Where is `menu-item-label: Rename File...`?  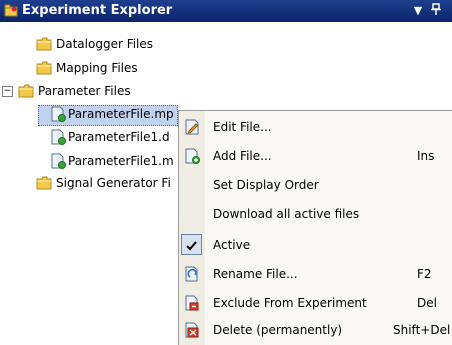
menu-item-label: Rename File... is located at coordinates (255, 274).